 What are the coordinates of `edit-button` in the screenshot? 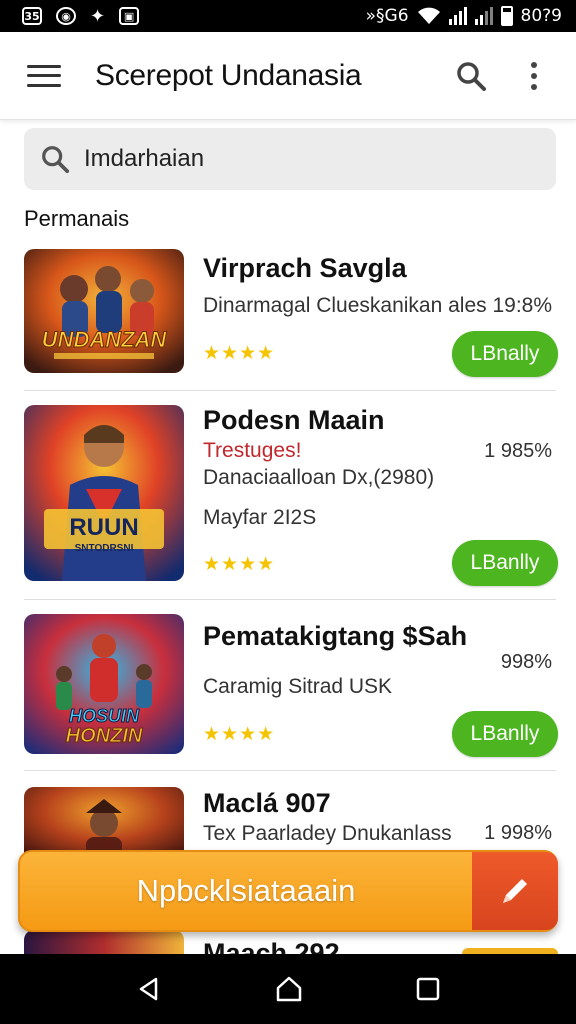 It's located at (515, 891).